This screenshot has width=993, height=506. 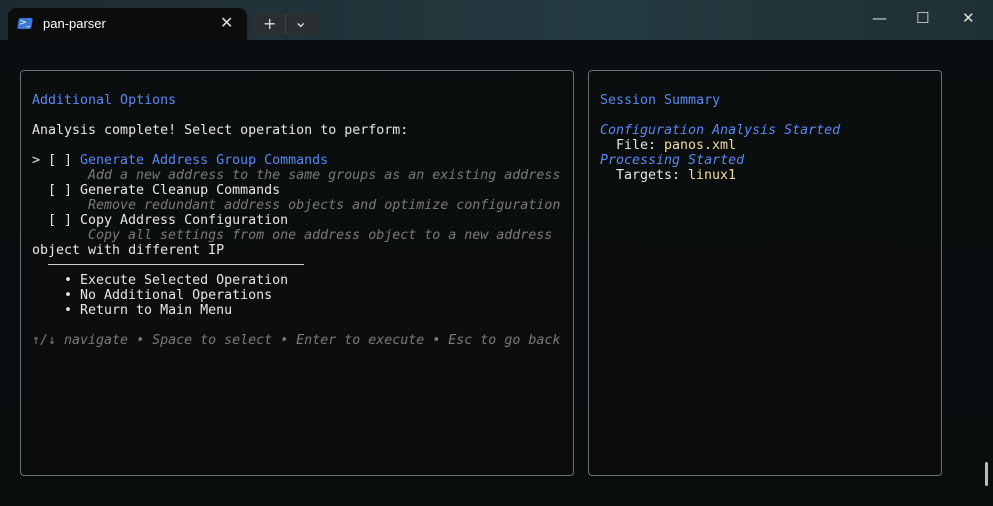 I want to click on new-tab-button: +, so click(x=269, y=23).